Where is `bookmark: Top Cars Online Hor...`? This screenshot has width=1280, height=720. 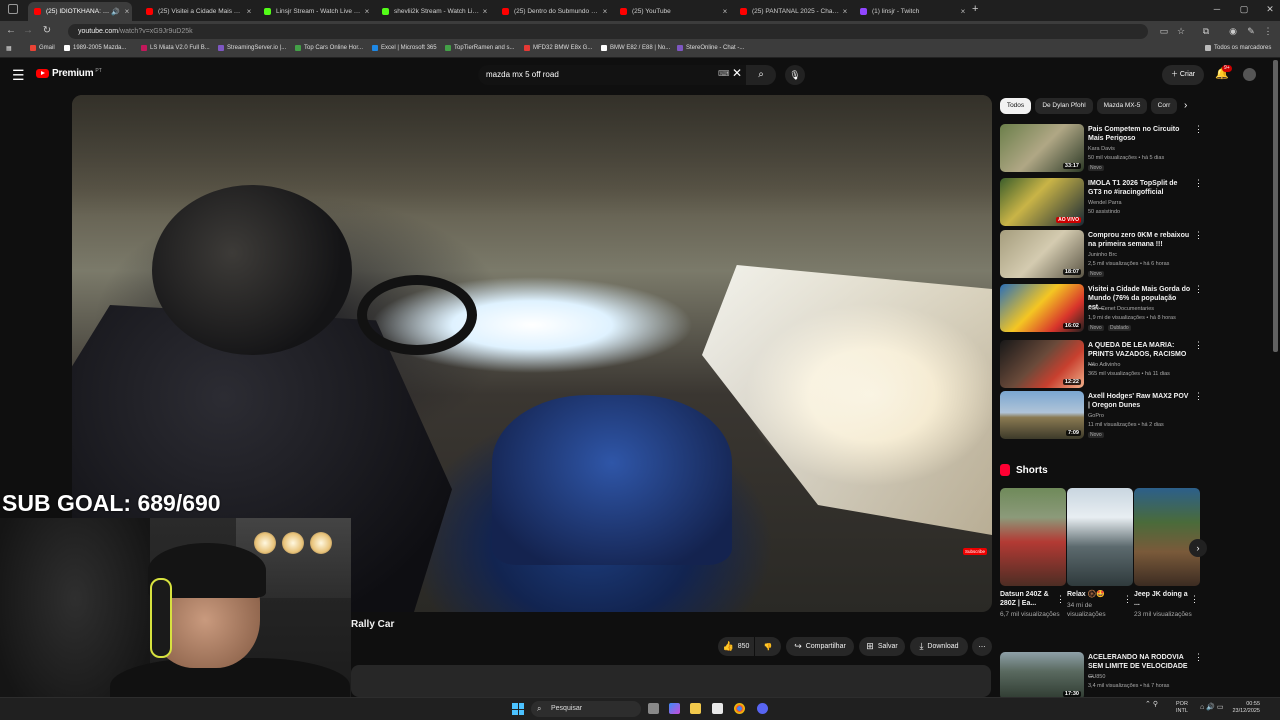 bookmark: Top Cars Online Hor... is located at coordinates (329, 48).